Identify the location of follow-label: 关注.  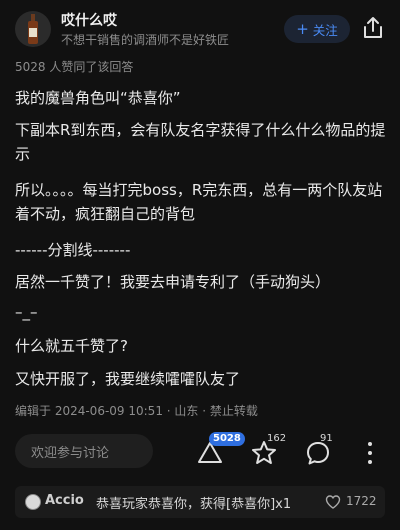
(325, 30).